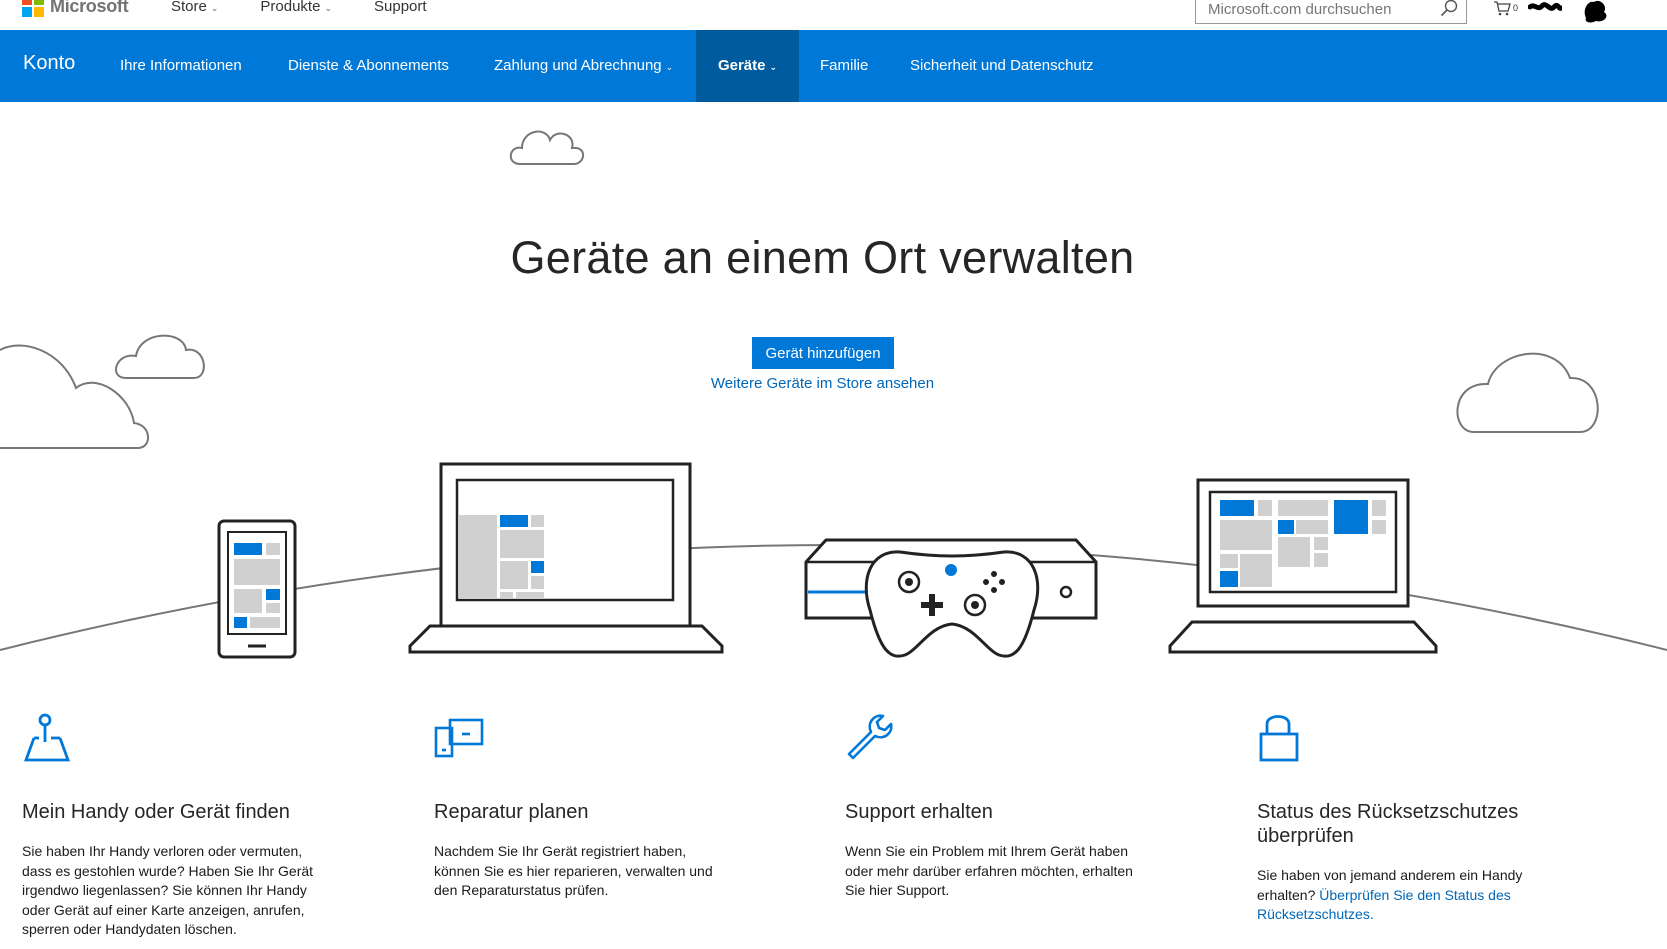 Image resolution: width=1667 pixels, height=949 pixels. What do you see at coordinates (290, 7) in the screenshot?
I see `top-nav-produkte-label: Produkte` at bounding box center [290, 7].